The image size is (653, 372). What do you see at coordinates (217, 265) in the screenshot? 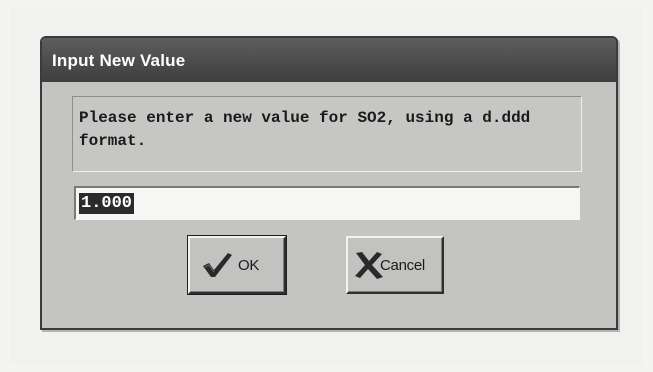
I see `checkmark-icon` at bounding box center [217, 265].